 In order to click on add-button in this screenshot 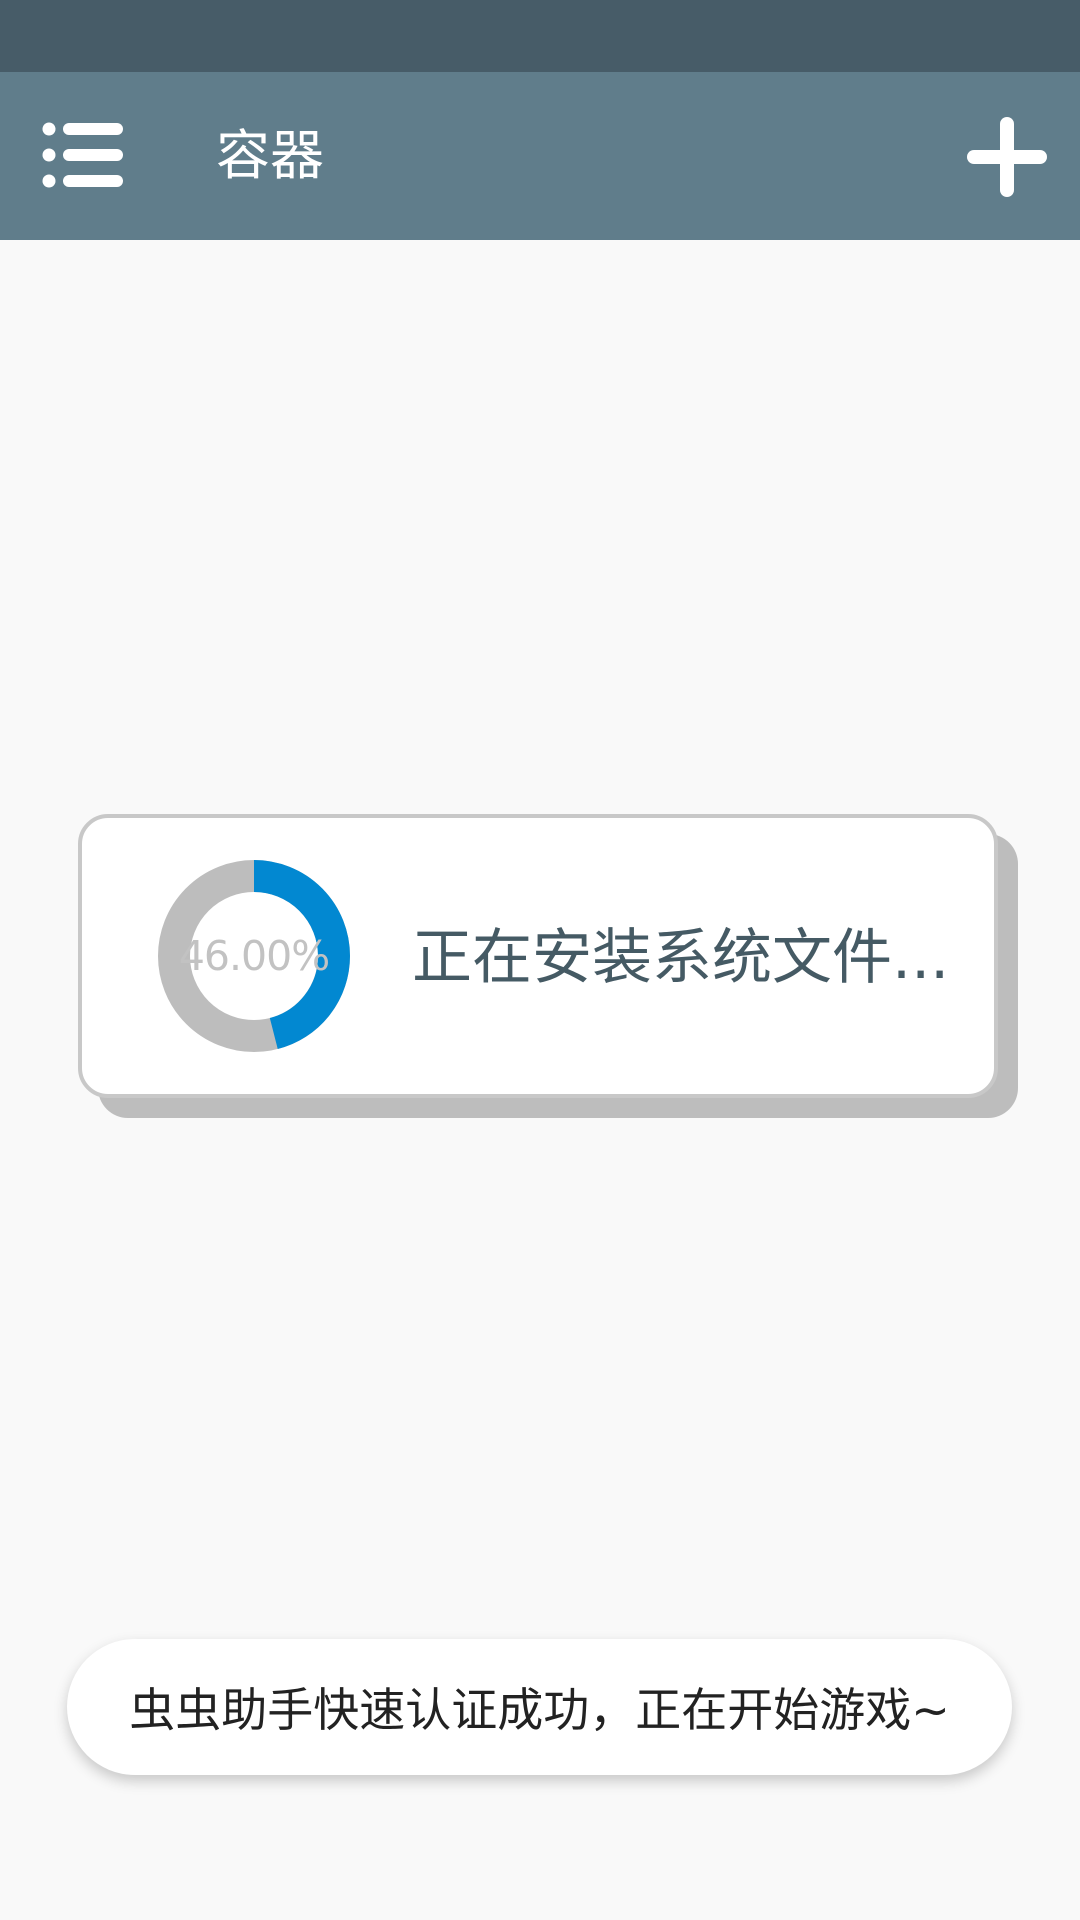, I will do `click(1007, 157)`.